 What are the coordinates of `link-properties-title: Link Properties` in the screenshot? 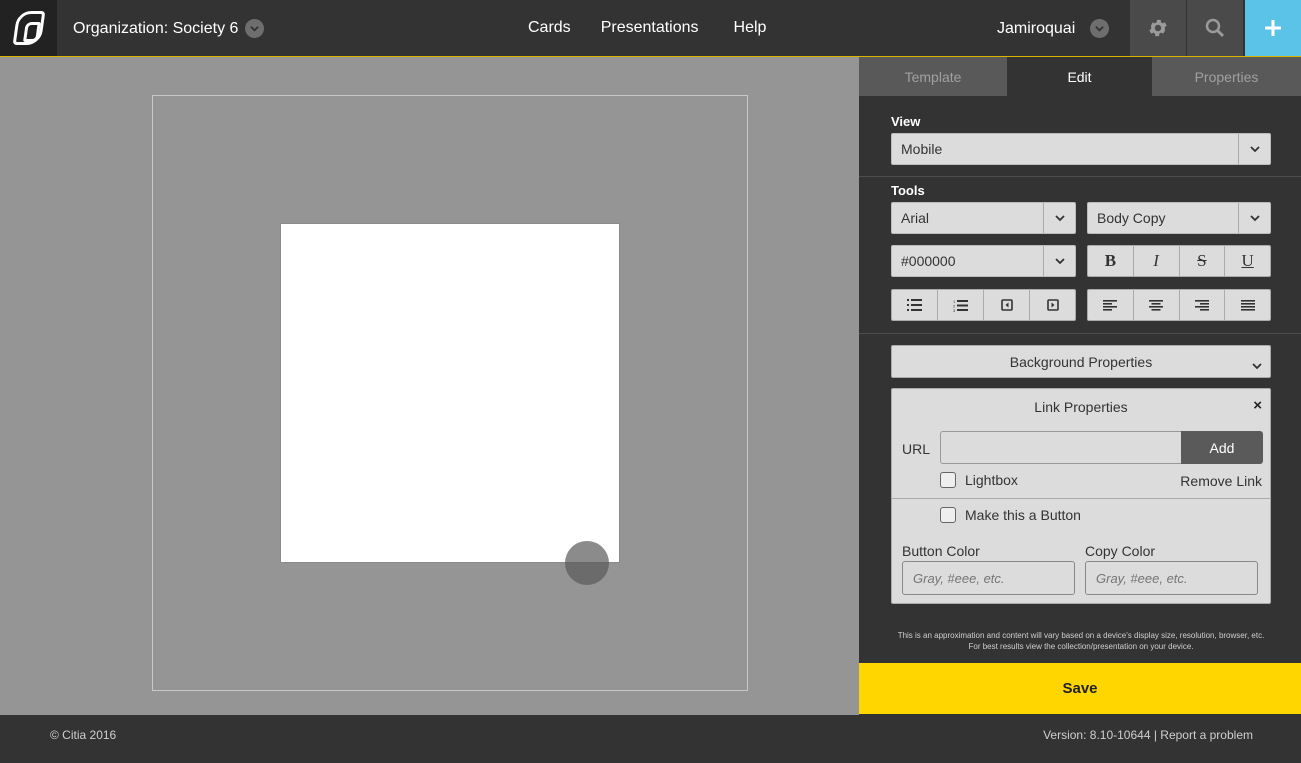 It's located at (1081, 407).